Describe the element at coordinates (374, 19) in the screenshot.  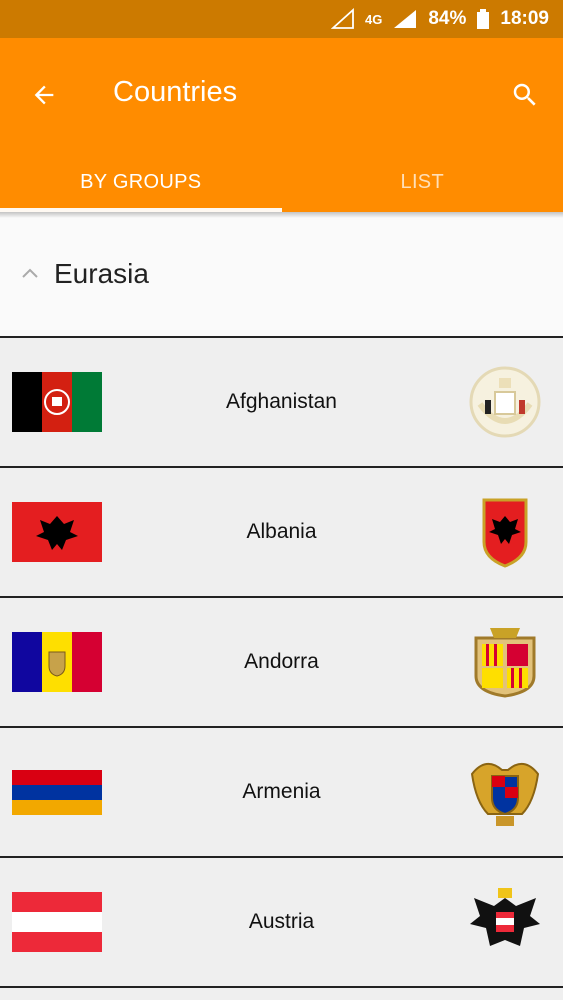
I see `network-type-label: 4G` at that location.